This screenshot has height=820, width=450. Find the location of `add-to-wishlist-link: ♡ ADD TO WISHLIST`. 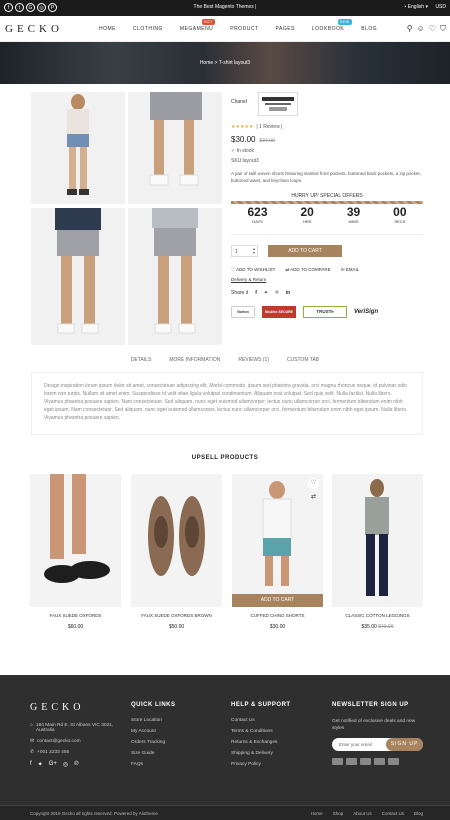

add-to-wishlist-link: ♡ ADD TO WISHLIST is located at coordinates (253, 270).